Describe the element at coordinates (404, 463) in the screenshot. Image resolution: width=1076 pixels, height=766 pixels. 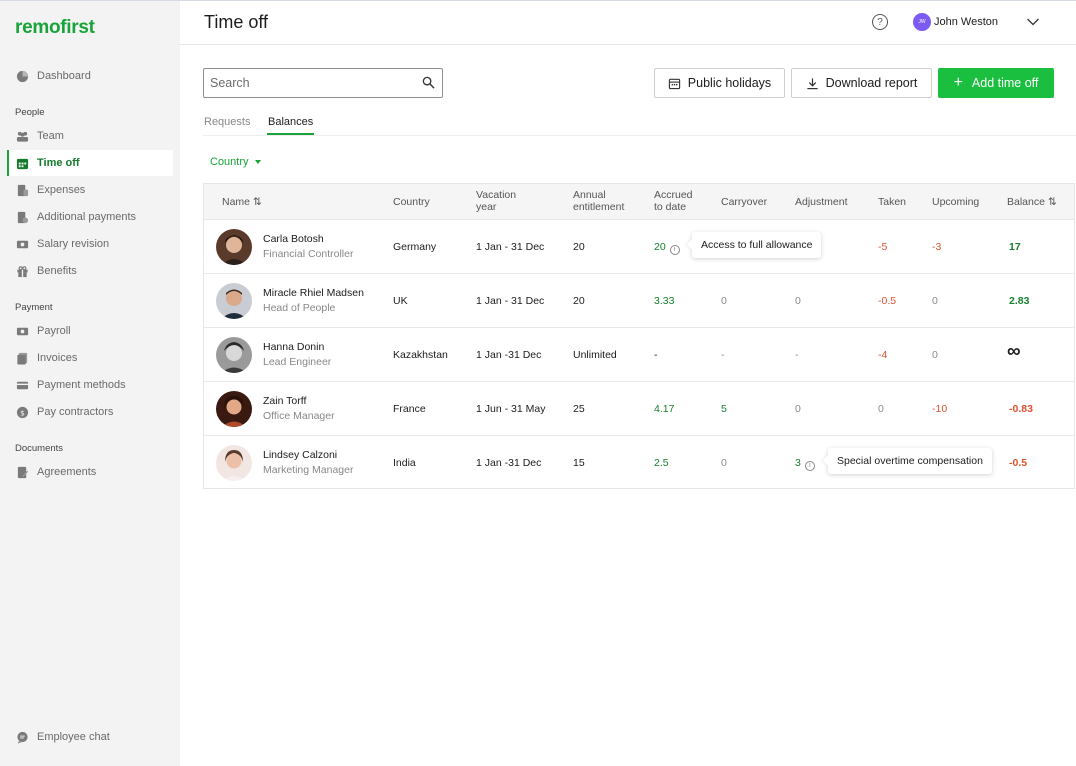
I see `cell-country: India` at that location.